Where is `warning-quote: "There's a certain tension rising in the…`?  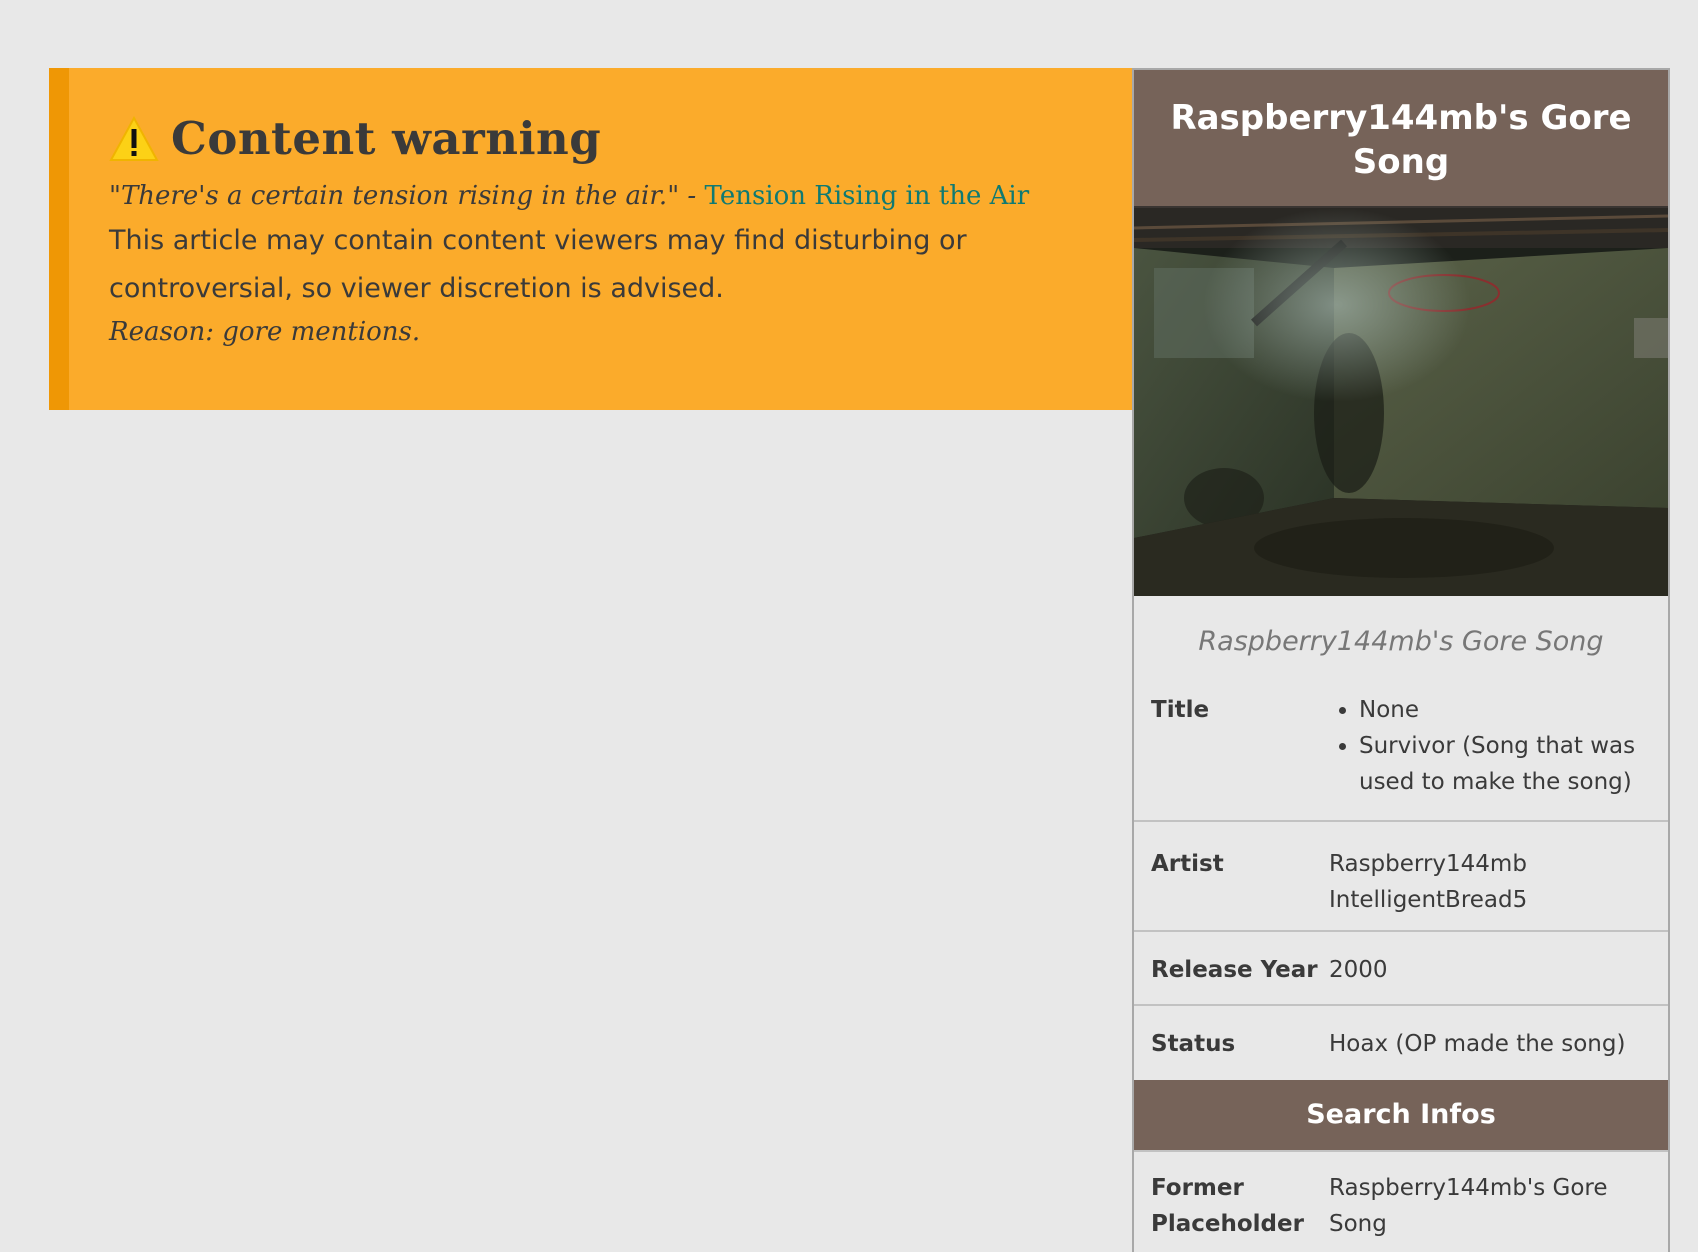
warning-quote: "There's a certain tension rising in the… is located at coordinates (600, 196).